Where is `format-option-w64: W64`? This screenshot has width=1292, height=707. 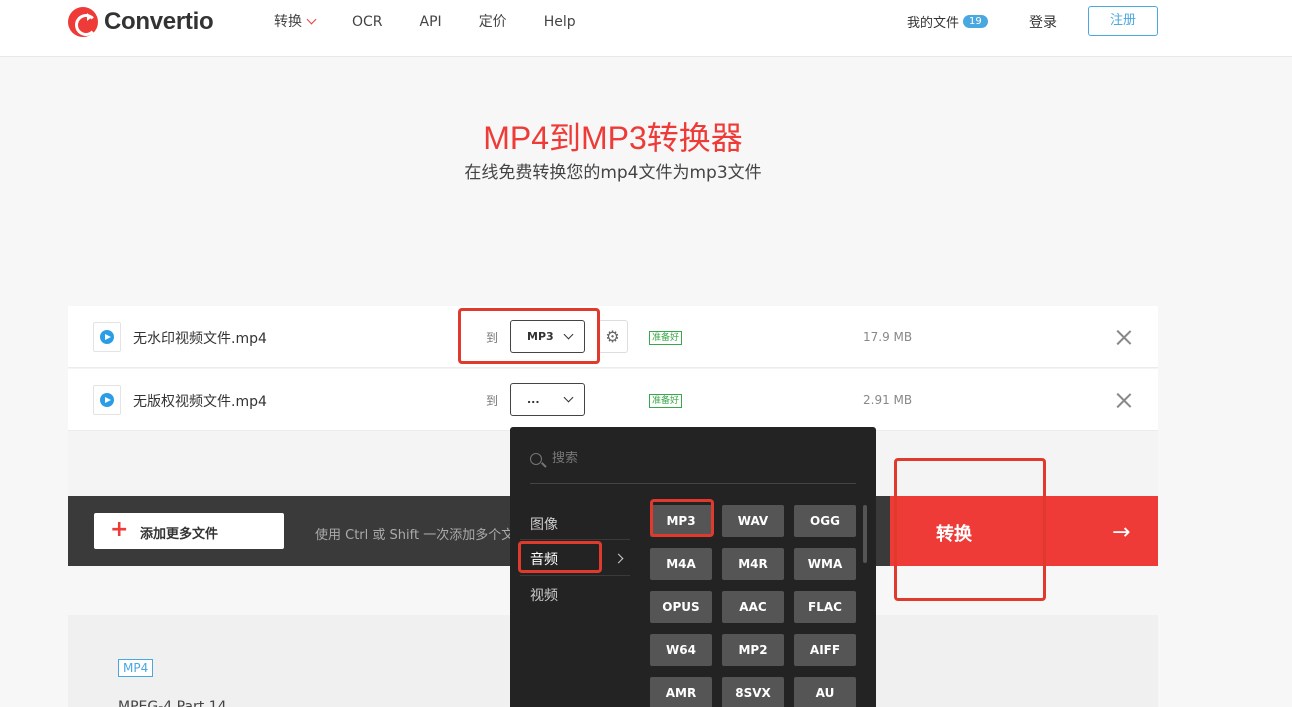 format-option-w64: W64 is located at coordinates (681, 650).